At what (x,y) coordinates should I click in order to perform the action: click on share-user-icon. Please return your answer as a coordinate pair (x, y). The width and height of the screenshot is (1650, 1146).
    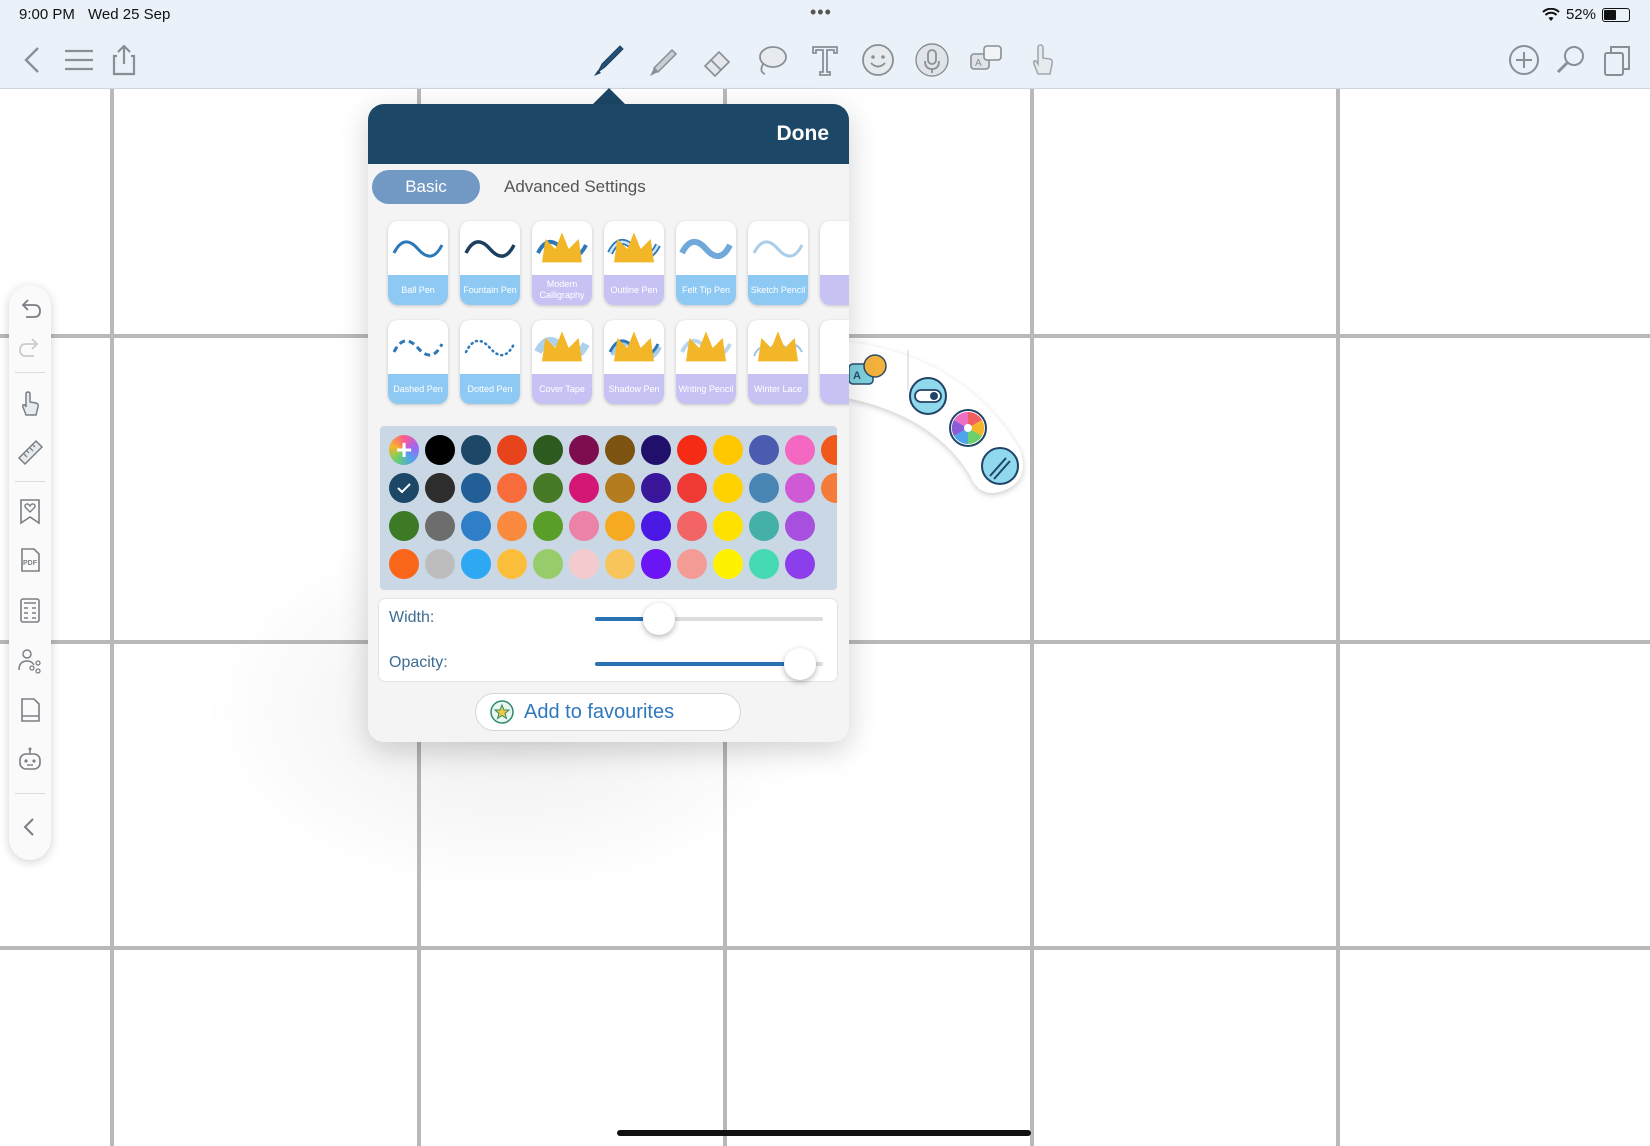
    Looking at the image, I should click on (30, 660).